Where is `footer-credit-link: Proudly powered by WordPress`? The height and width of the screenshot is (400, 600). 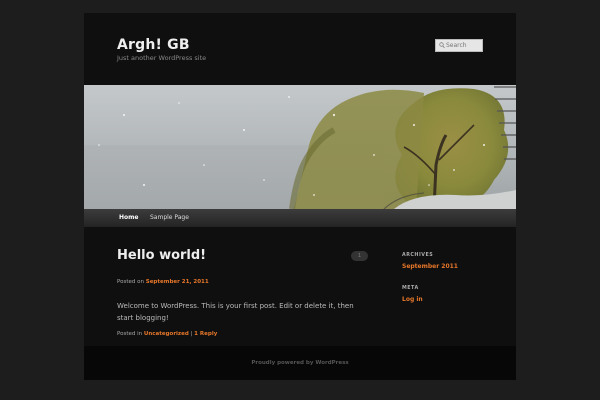 footer-credit-link: Proudly powered by WordPress is located at coordinates (299, 363).